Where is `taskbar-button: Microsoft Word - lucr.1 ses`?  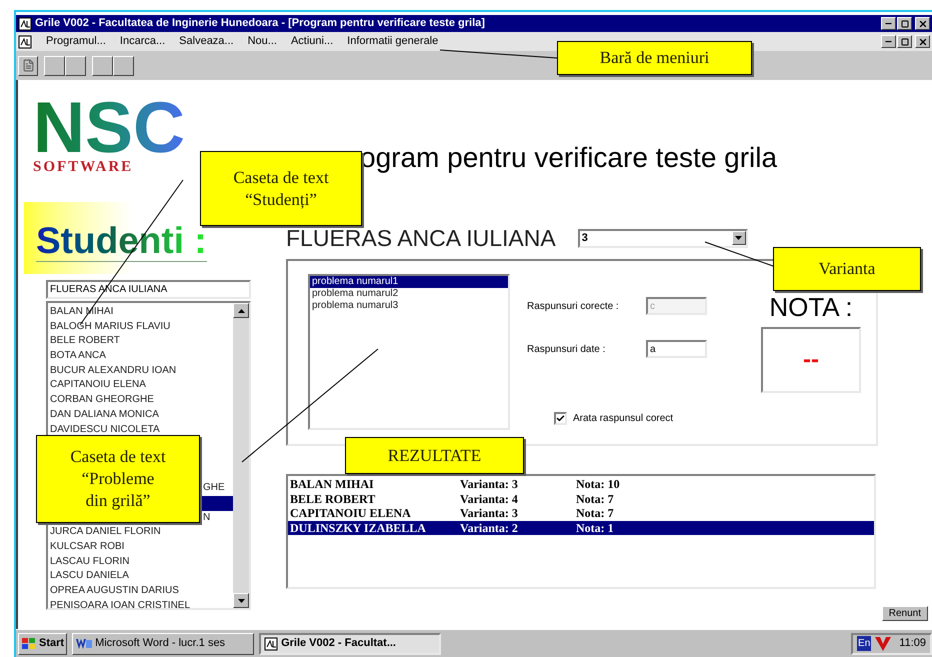
taskbar-button: Microsoft Word - lucr.1 ses is located at coordinates (163, 643).